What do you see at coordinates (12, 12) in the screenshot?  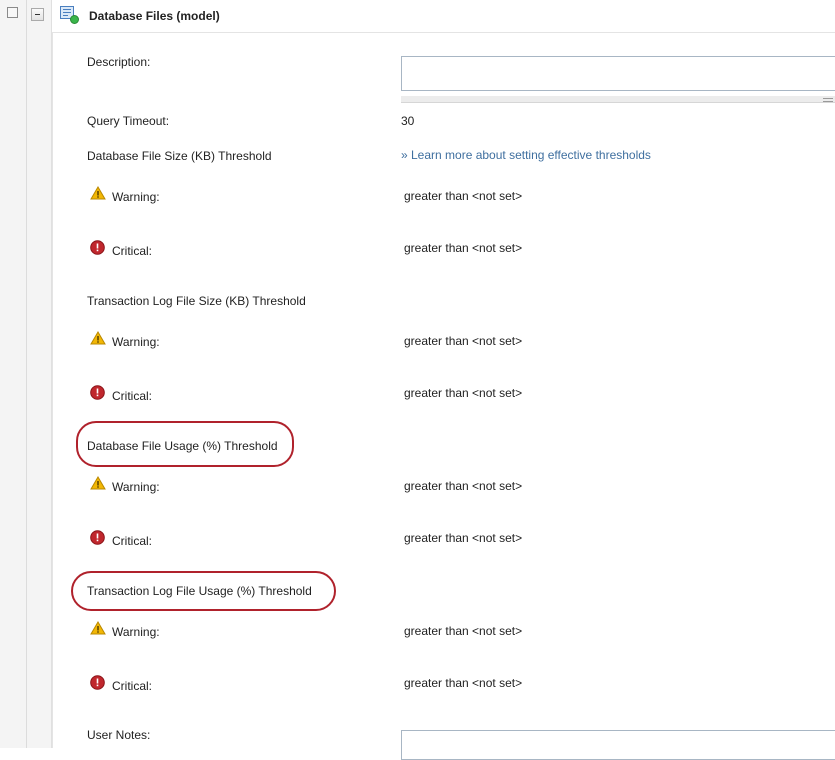 I see `select-checkbox` at bounding box center [12, 12].